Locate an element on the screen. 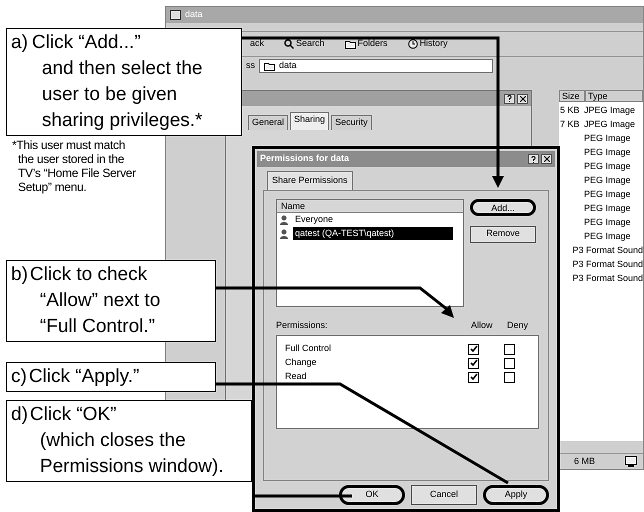 The height and width of the screenshot is (512, 644). callout-text: Click “OK” is located at coordinates (74, 415).